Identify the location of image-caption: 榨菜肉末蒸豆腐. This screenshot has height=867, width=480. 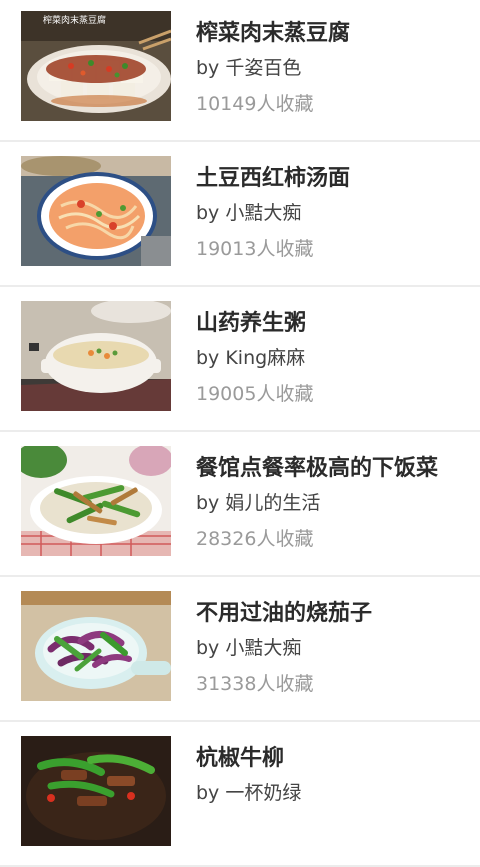
(74, 20).